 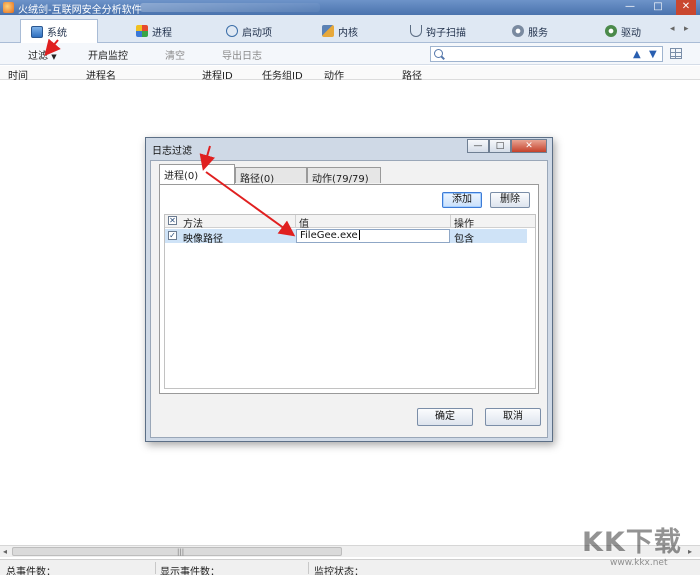 What do you see at coordinates (350, 74) in the screenshot?
I see `event-table-header: 时间 进程名 进程ID 任务组ID 动作 路径` at bounding box center [350, 74].